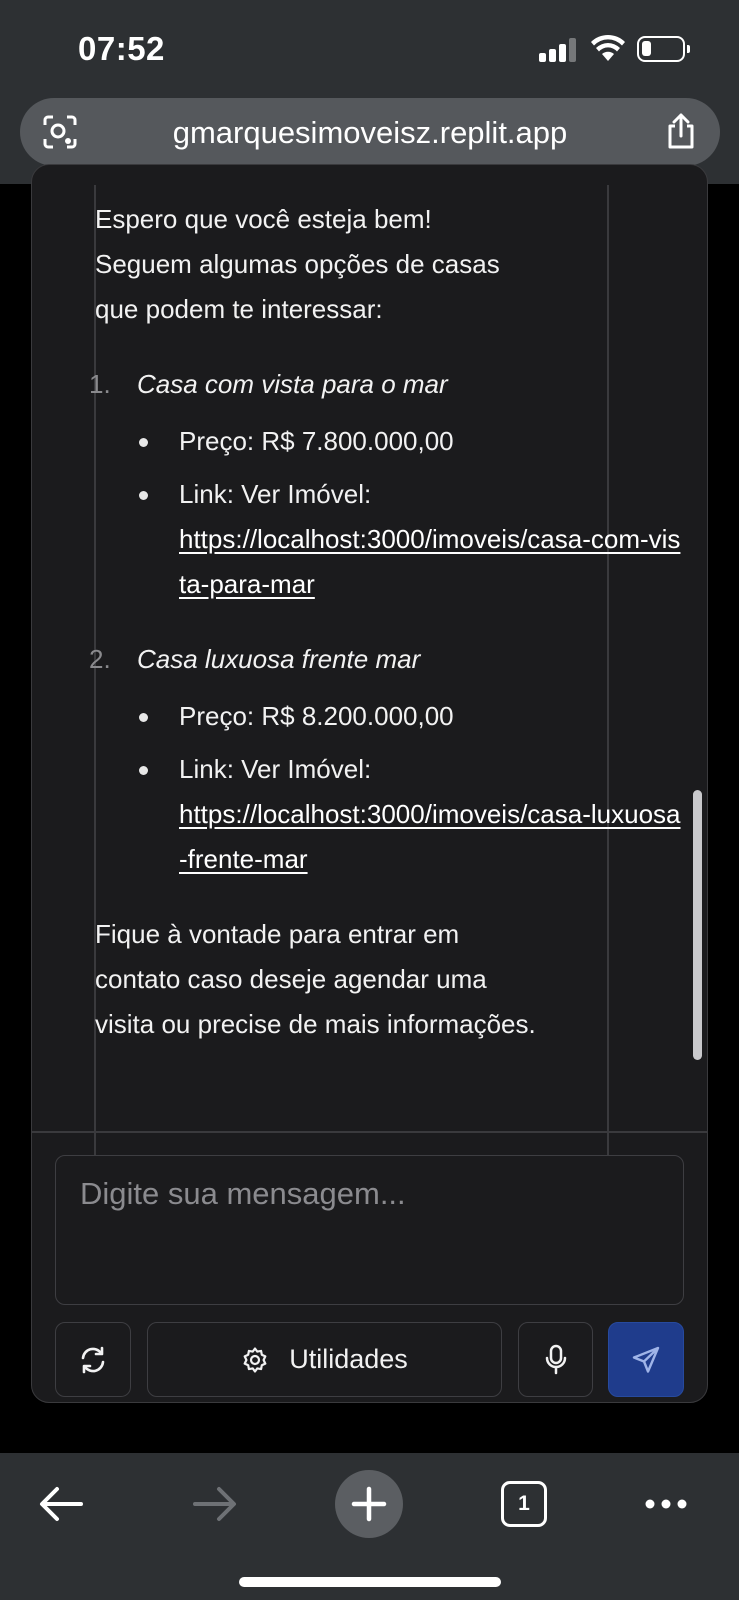 The width and height of the screenshot is (739, 1600). What do you see at coordinates (292, 384) in the screenshot?
I see `property-title: Casa com vista para o mar` at bounding box center [292, 384].